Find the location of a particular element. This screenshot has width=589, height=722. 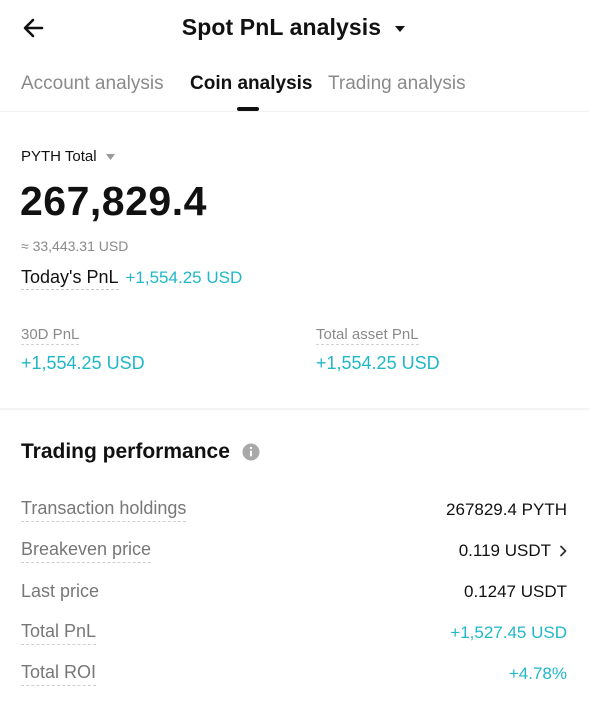

performance-value: 0.119 USDT is located at coordinates (504, 550).